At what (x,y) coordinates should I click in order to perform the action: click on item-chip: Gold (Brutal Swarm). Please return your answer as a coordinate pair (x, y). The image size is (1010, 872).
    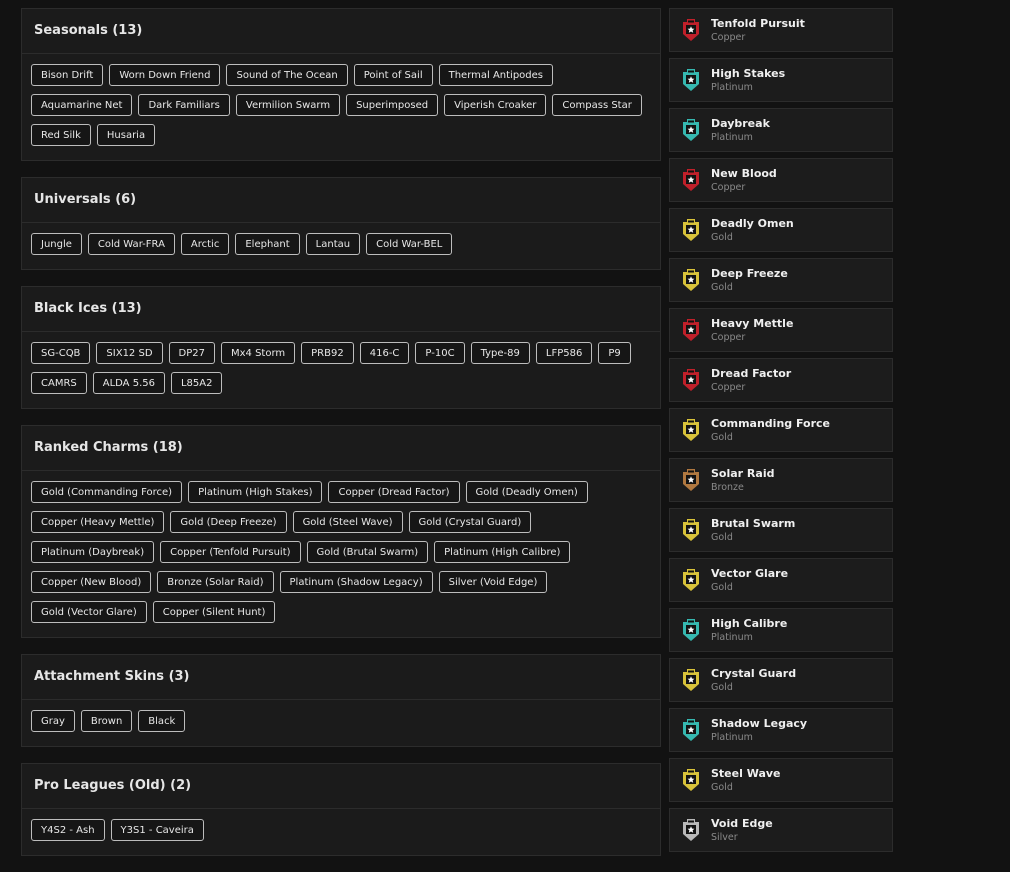
    Looking at the image, I should click on (367, 552).